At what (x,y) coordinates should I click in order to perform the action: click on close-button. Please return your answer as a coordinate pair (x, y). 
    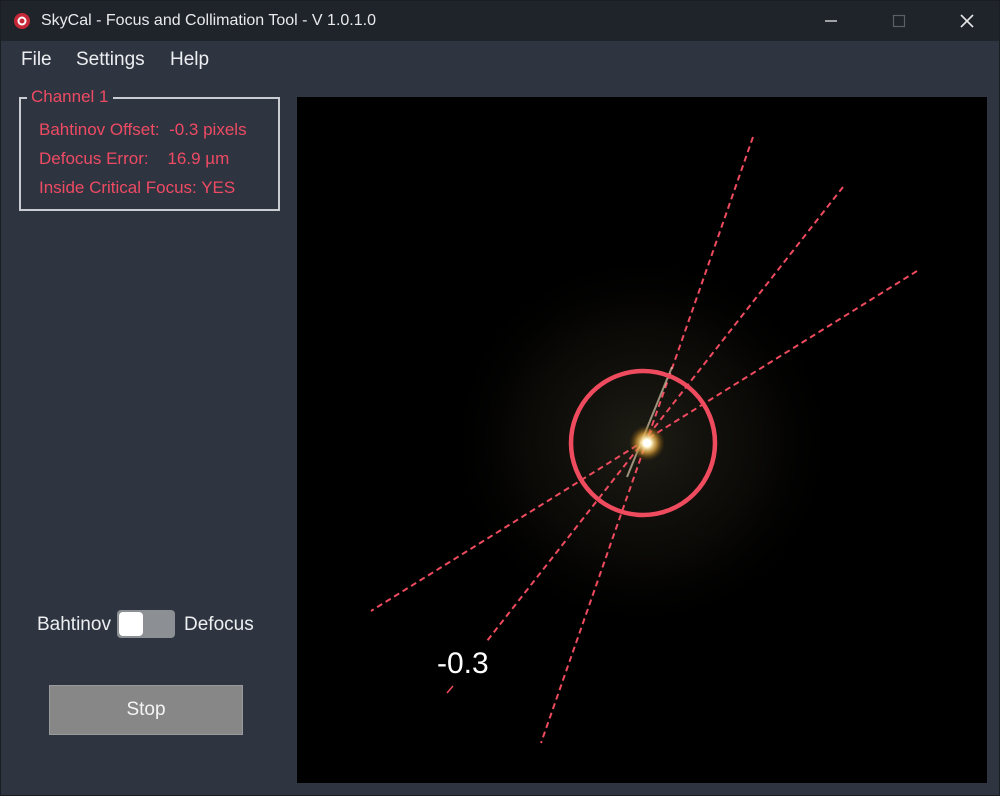
    Looking at the image, I should click on (967, 21).